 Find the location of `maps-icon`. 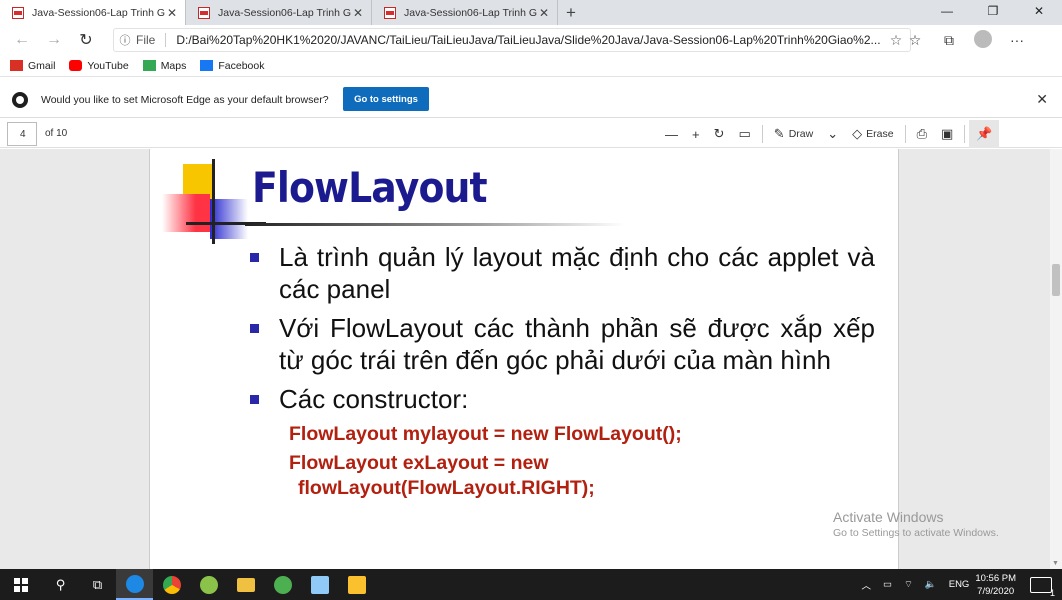

maps-icon is located at coordinates (149, 65).